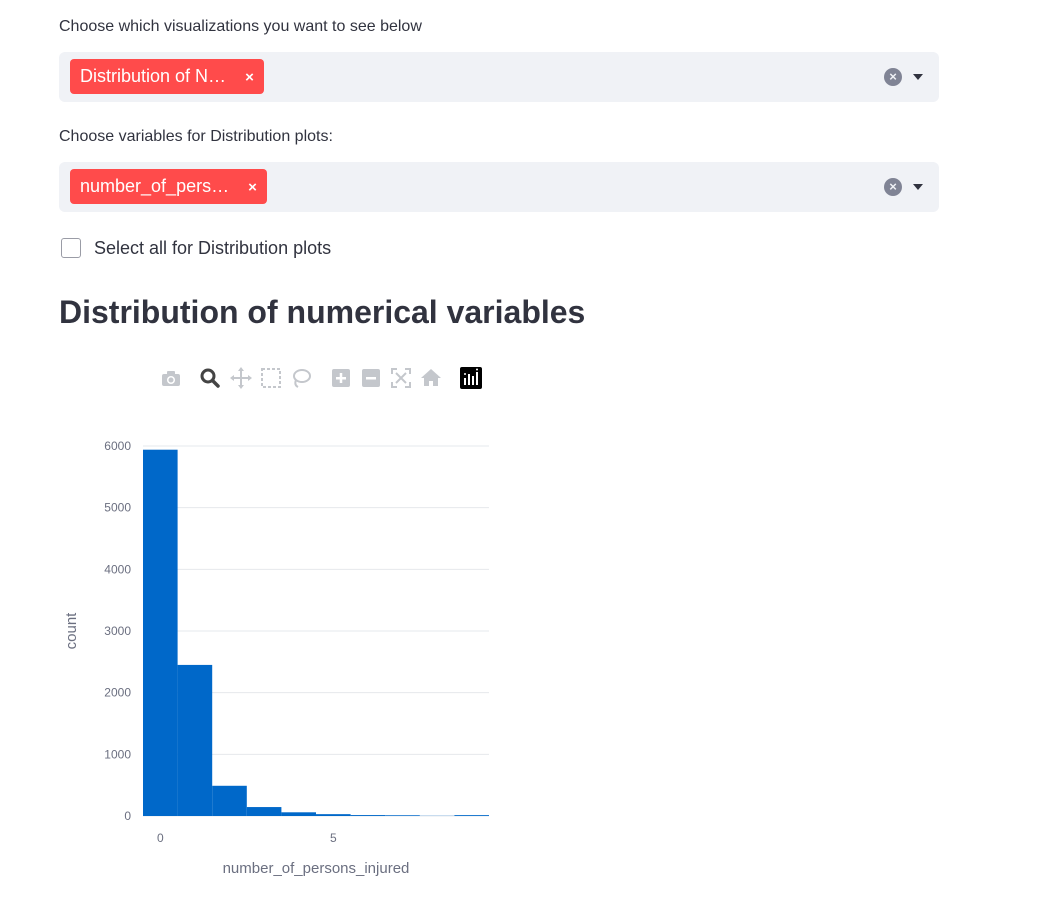 The width and height of the screenshot is (1050, 919). Describe the element at coordinates (117, 693) in the screenshot. I see `y-tick-label: 2000` at that location.